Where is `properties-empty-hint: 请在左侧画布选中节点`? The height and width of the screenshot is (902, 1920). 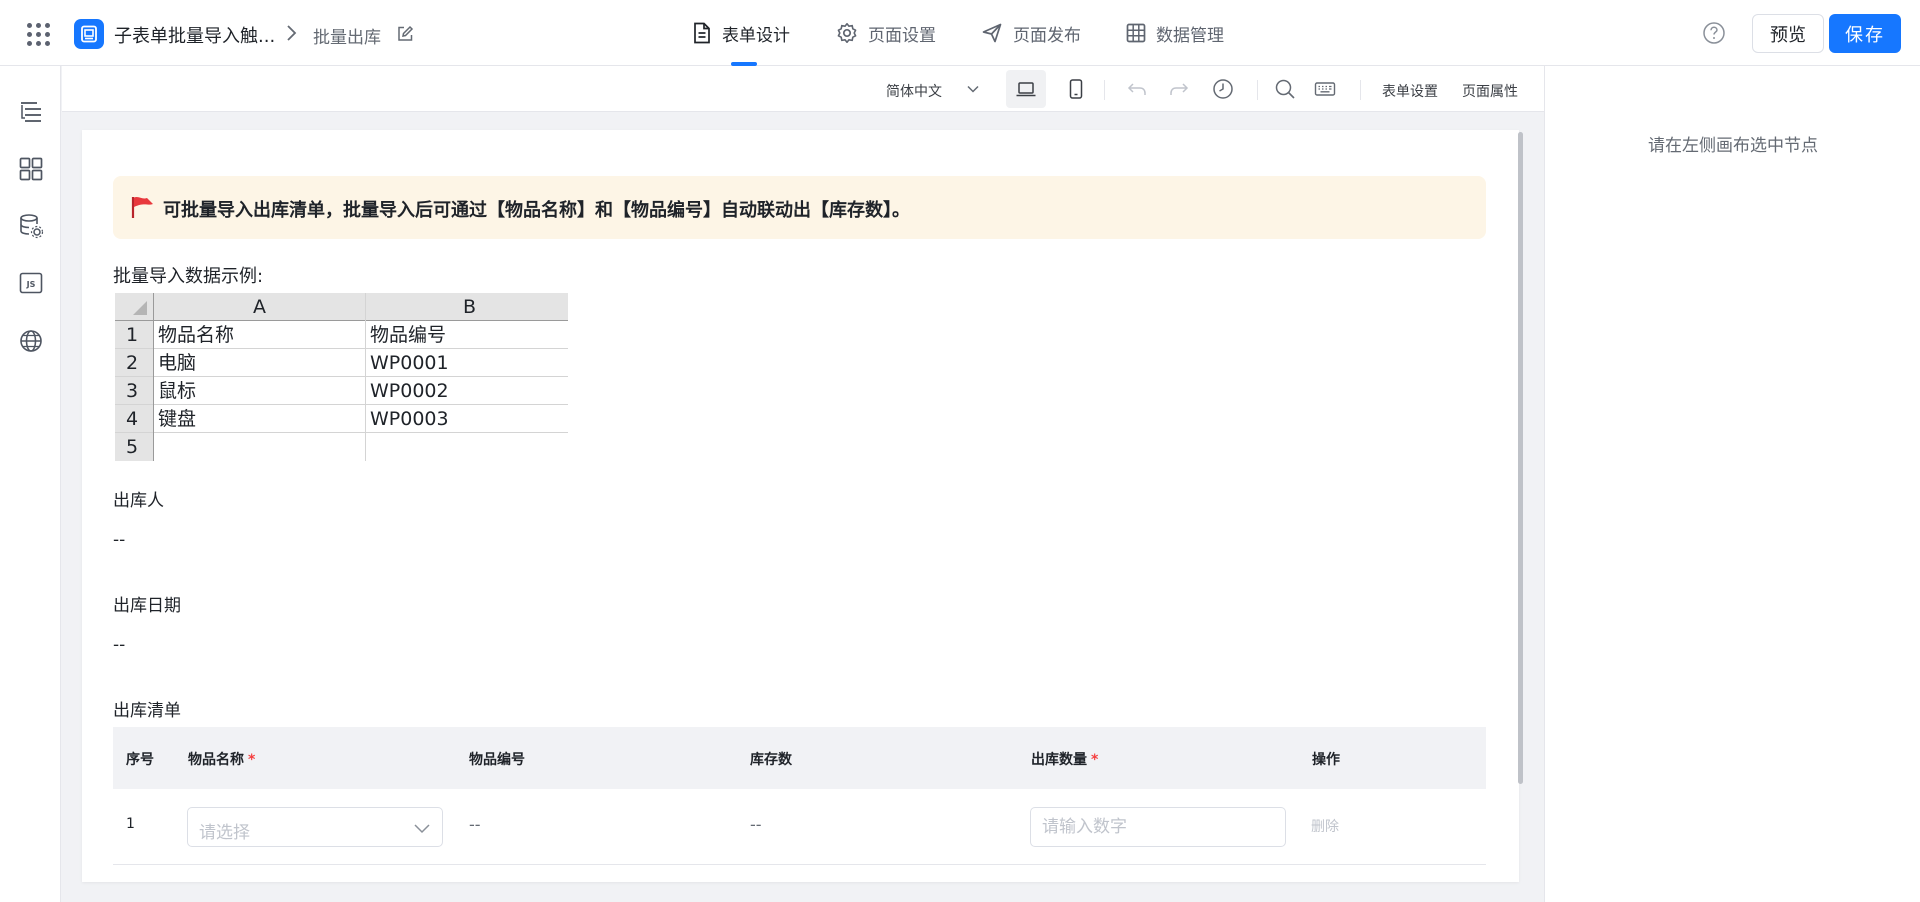 properties-empty-hint: 请在左侧画布选中节点 is located at coordinates (1733, 146).